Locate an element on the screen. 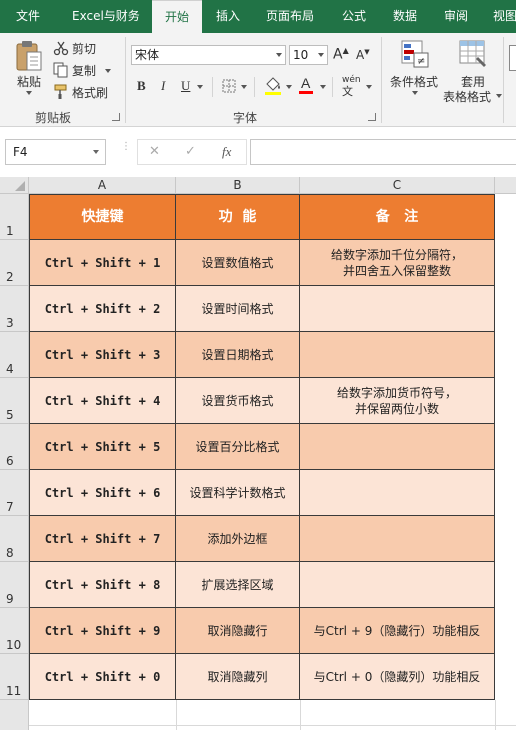 The width and height of the screenshot is (516, 730). table-cell-shortcut: Ctrl + Shift + 7 is located at coordinates (102, 539).